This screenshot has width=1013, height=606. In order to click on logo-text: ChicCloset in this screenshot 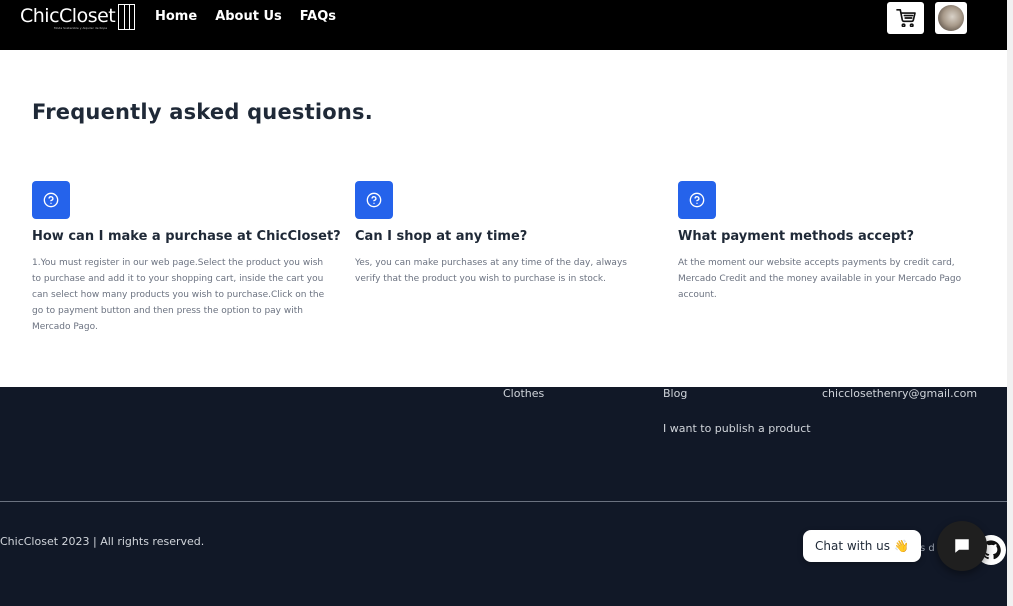, I will do `click(68, 16)`.